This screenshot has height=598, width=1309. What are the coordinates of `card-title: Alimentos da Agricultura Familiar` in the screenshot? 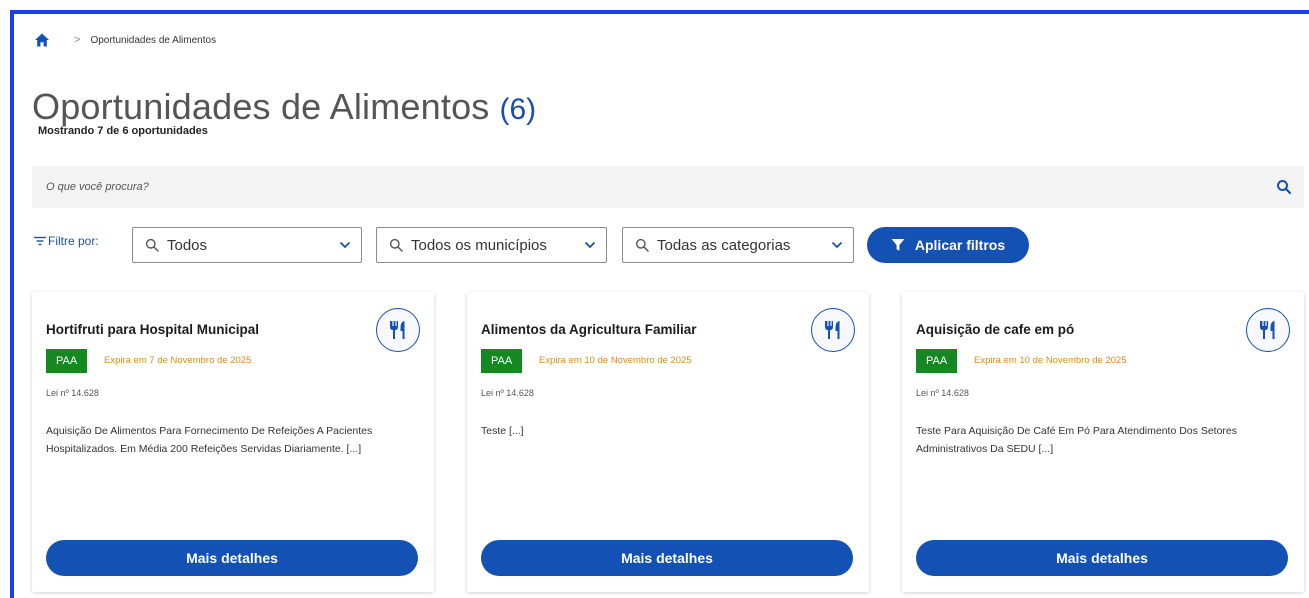 It's located at (589, 329).